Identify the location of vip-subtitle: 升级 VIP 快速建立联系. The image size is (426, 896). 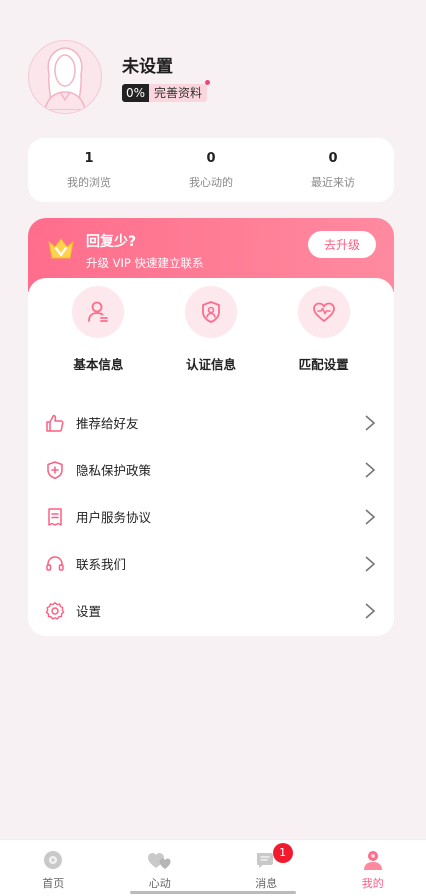
(145, 263).